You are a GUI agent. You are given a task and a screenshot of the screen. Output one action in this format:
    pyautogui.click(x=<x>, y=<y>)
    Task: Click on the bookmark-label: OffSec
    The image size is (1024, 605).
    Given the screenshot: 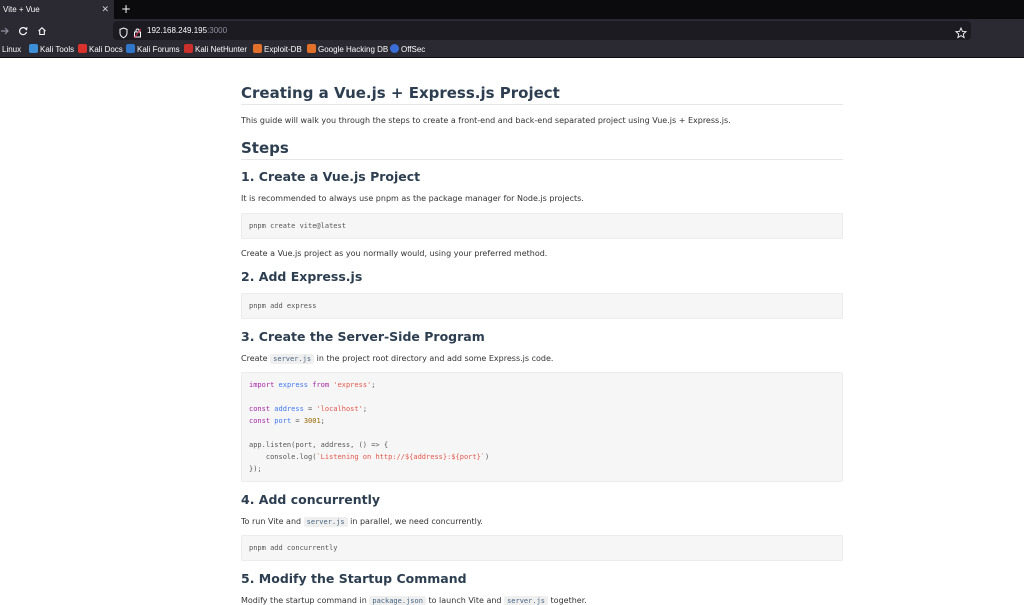 What is the action you would take?
    pyautogui.click(x=413, y=49)
    